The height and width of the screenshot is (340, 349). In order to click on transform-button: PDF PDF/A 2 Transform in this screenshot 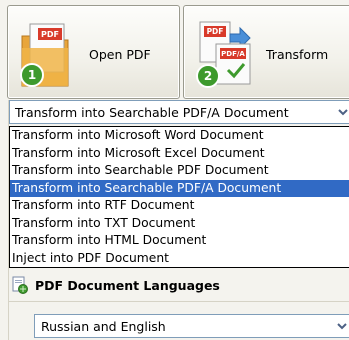, I will do `click(266, 52)`.